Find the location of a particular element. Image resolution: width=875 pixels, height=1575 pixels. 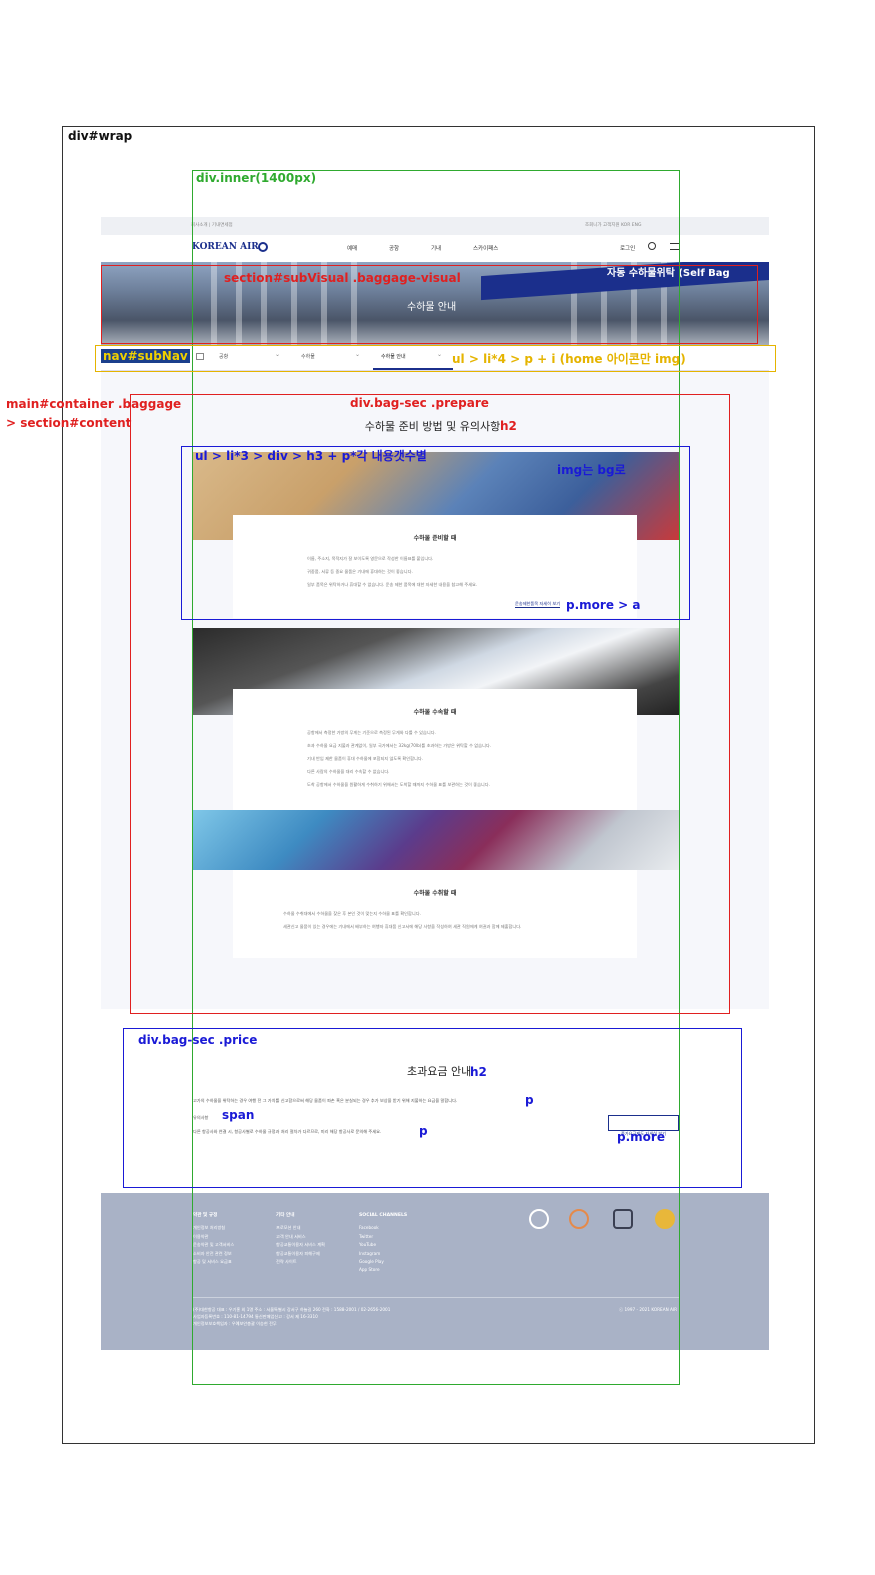

prepare-h2-tag: h2 is located at coordinates (508, 426).